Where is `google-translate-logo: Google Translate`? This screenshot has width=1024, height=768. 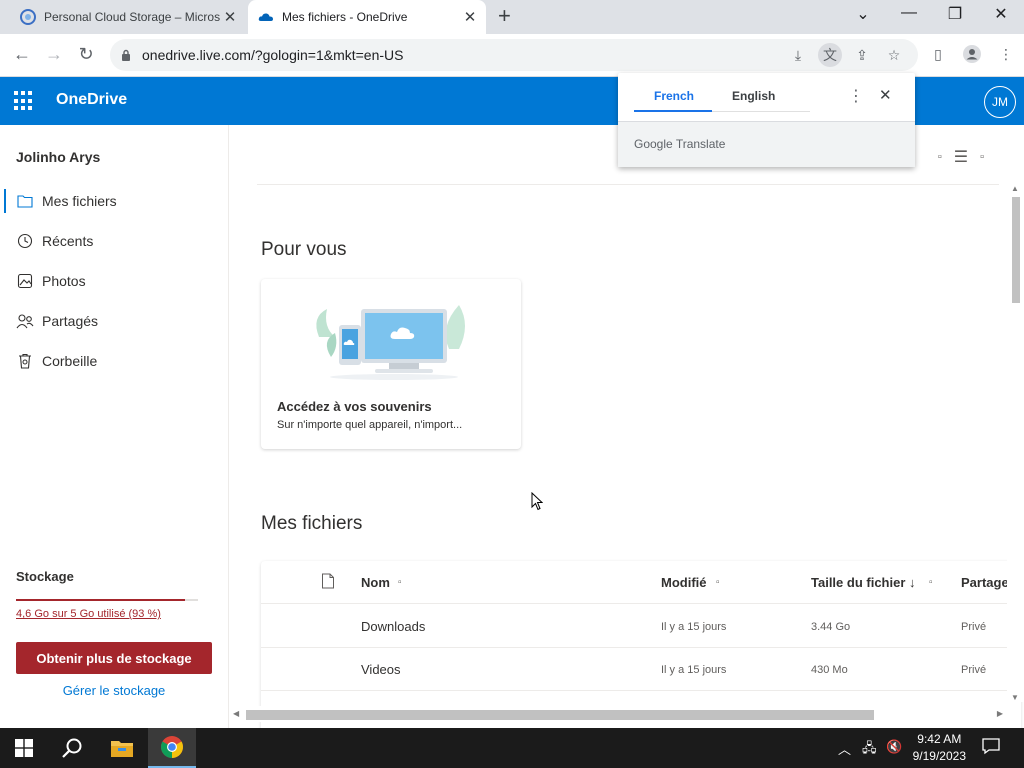 google-translate-logo: Google Translate is located at coordinates (680, 144).